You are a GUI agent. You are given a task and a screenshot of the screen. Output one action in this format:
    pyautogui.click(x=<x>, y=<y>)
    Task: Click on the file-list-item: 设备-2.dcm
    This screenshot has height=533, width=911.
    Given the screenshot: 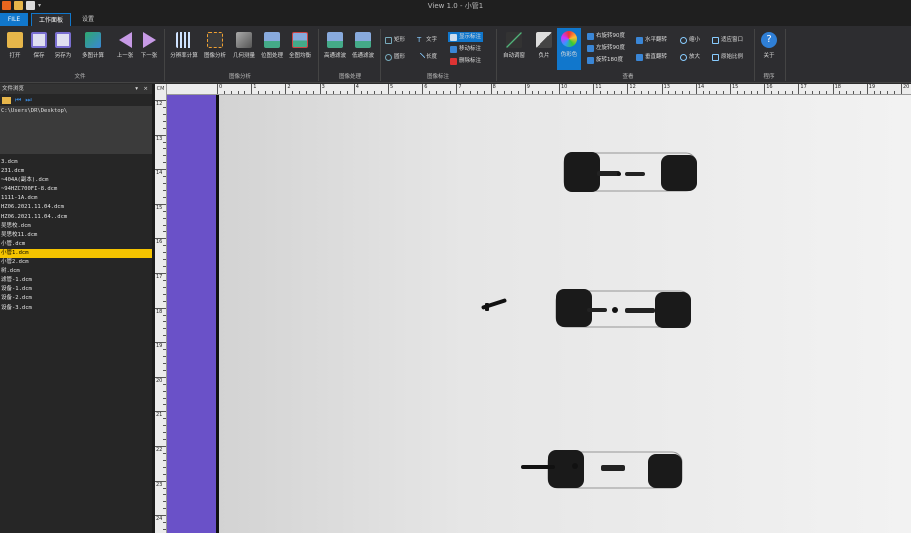 What is the action you would take?
    pyautogui.click(x=76, y=298)
    